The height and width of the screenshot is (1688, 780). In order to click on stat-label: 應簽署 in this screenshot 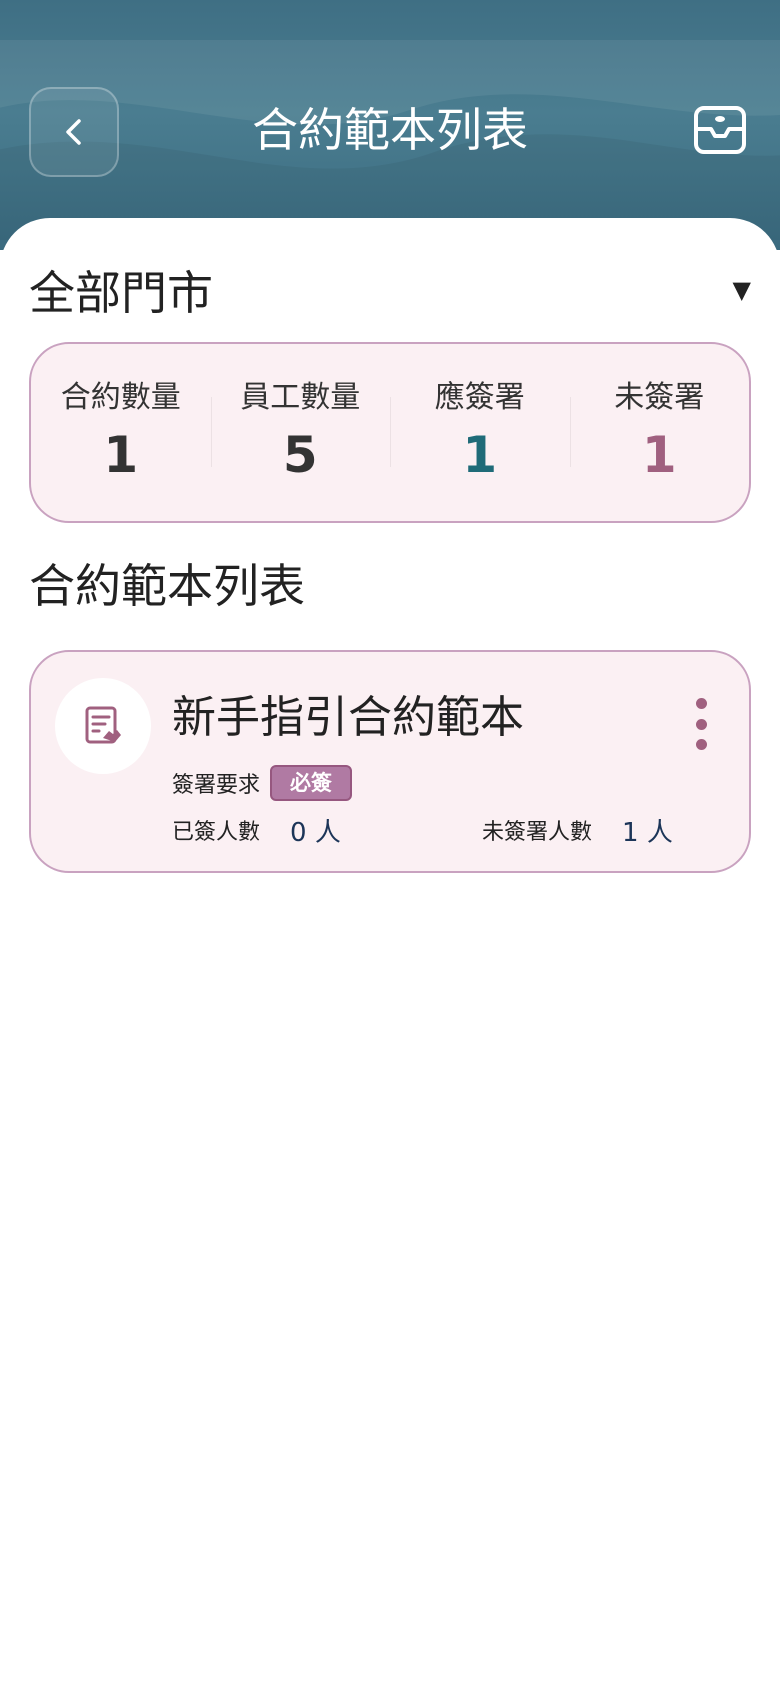, I will do `click(479, 397)`.